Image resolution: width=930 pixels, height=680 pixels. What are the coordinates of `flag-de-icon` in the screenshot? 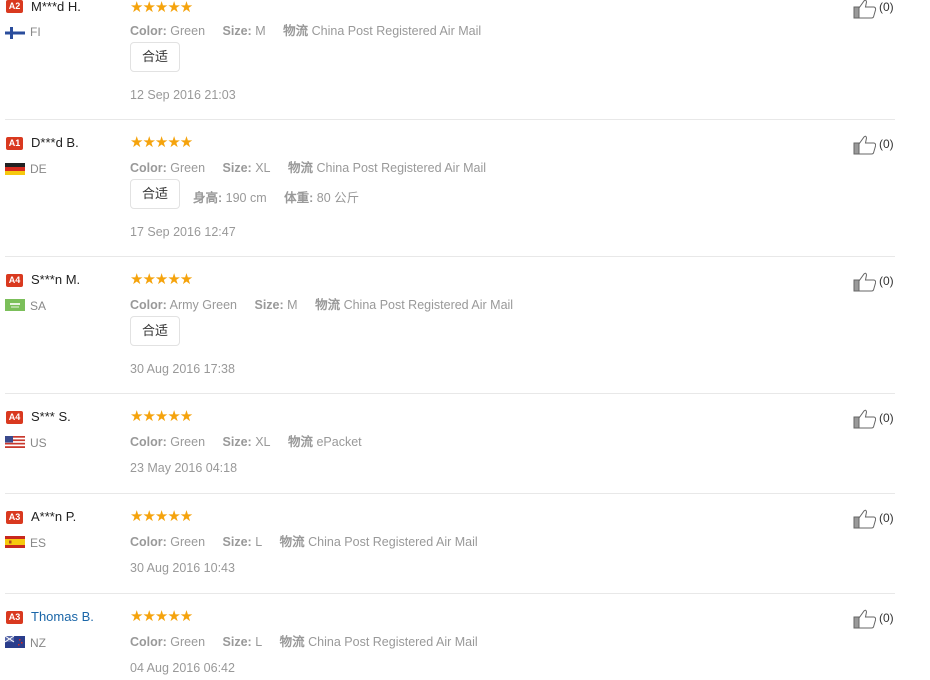 It's located at (15, 169).